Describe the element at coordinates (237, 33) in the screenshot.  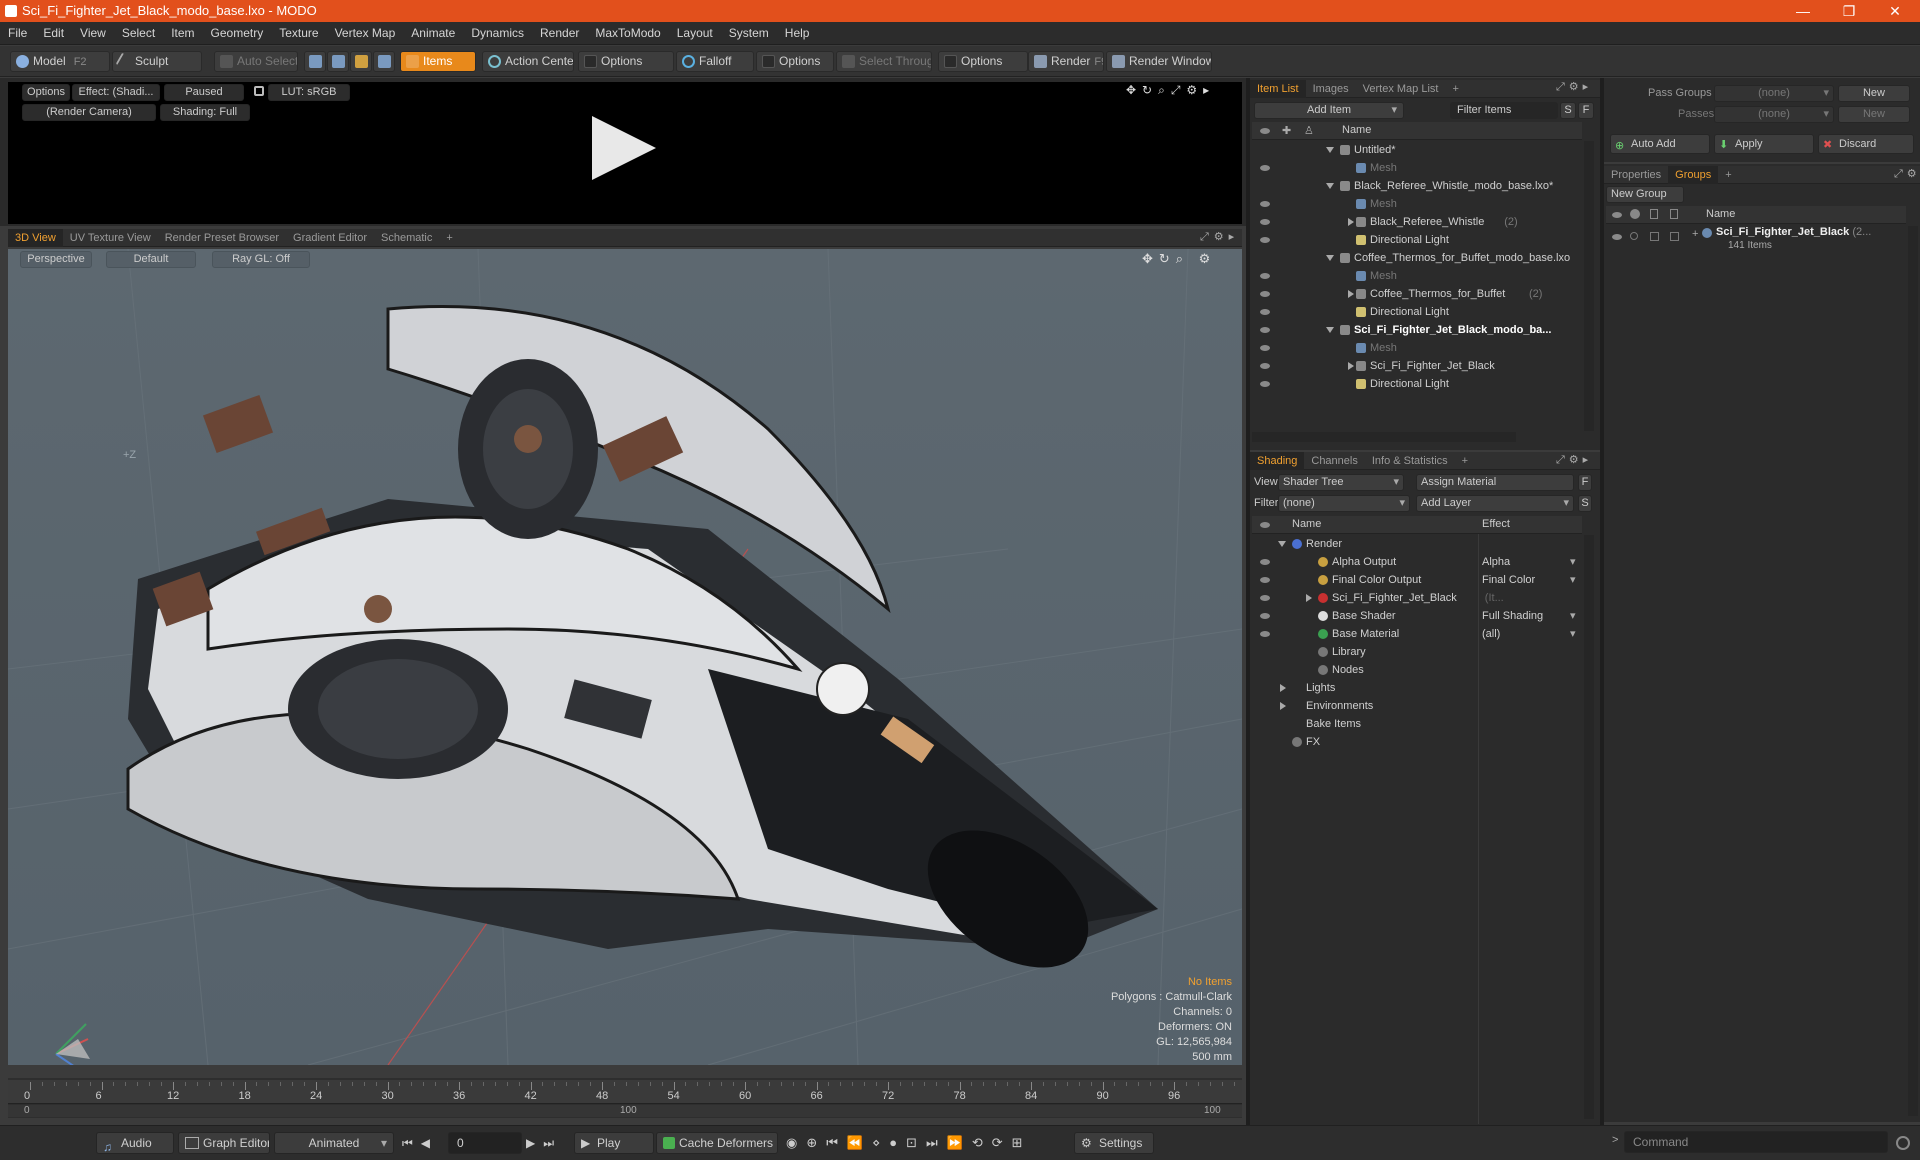
I see `menu-geometry: Geometry` at that location.